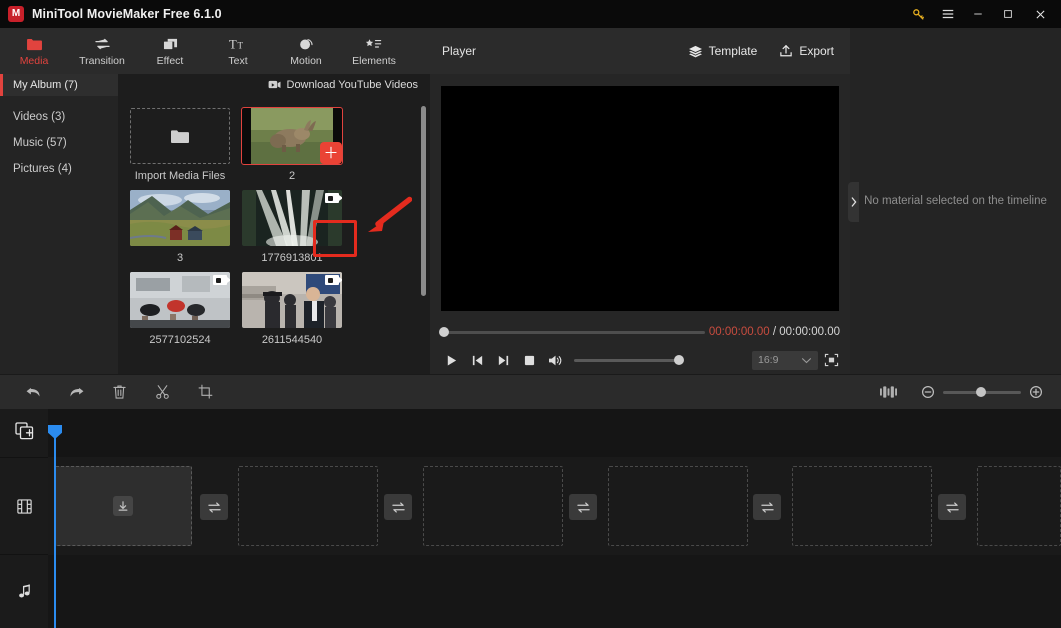  Describe the element at coordinates (59, 117) in the screenshot. I see `album-item-videos: Videos (3)` at that location.